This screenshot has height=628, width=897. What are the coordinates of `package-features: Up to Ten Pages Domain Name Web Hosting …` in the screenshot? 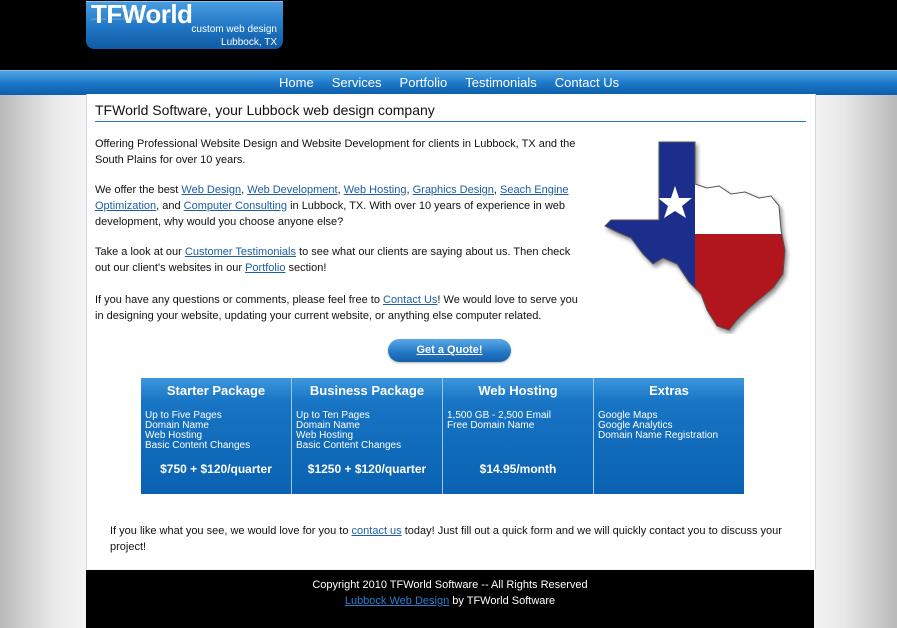 It's located at (348, 431).